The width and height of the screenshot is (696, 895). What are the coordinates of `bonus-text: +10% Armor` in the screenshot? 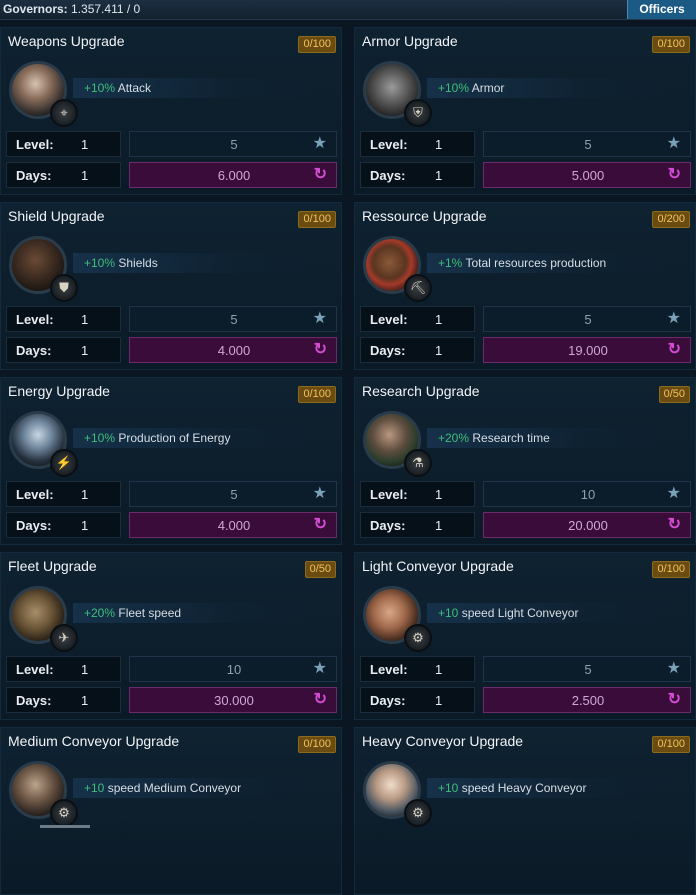 It's located at (471, 88).